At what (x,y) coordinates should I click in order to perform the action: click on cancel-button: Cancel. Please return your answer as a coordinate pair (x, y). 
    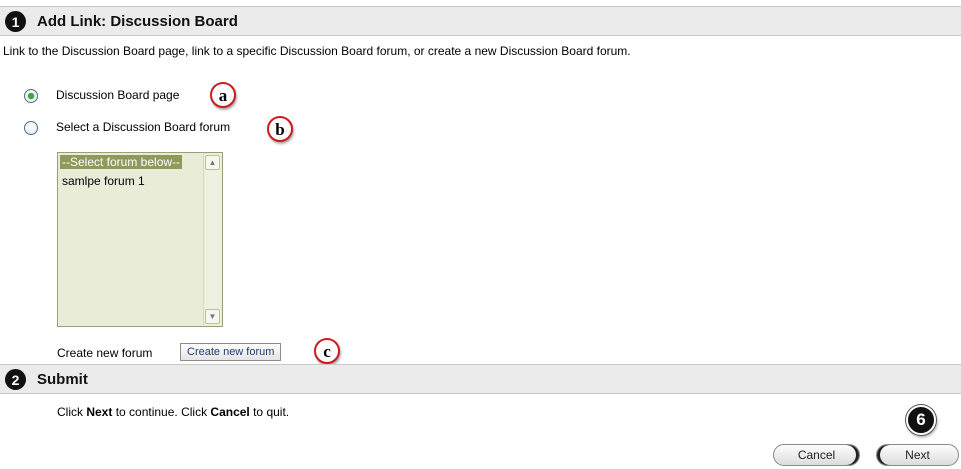
    Looking at the image, I should click on (816, 455).